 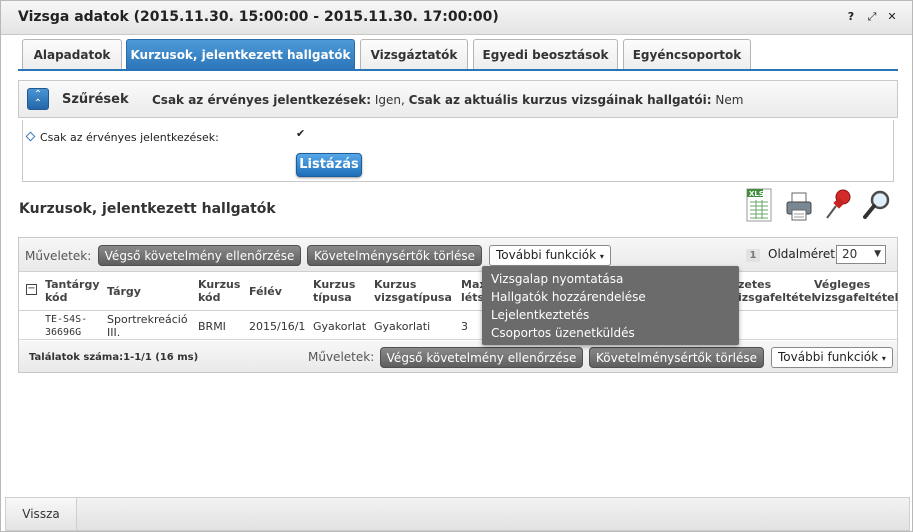 What do you see at coordinates (877, 254) in the screenshot?
I see `chevron-down-icon: ▼` at bounding box center [877, 254].